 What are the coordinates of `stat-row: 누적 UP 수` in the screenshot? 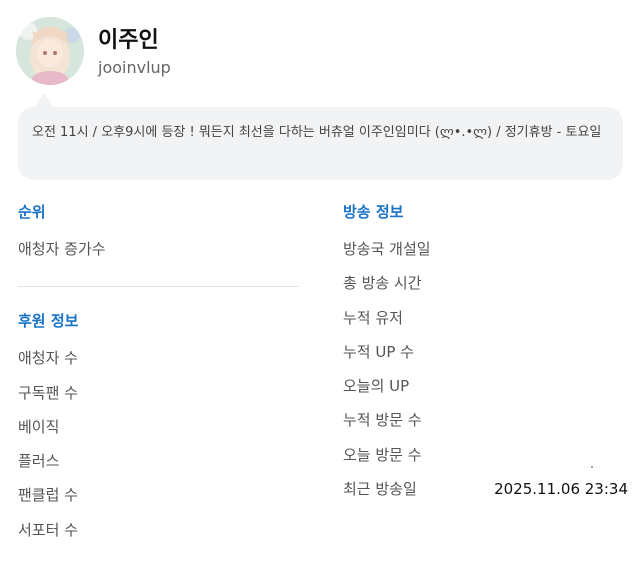 It's located at (485, 352).